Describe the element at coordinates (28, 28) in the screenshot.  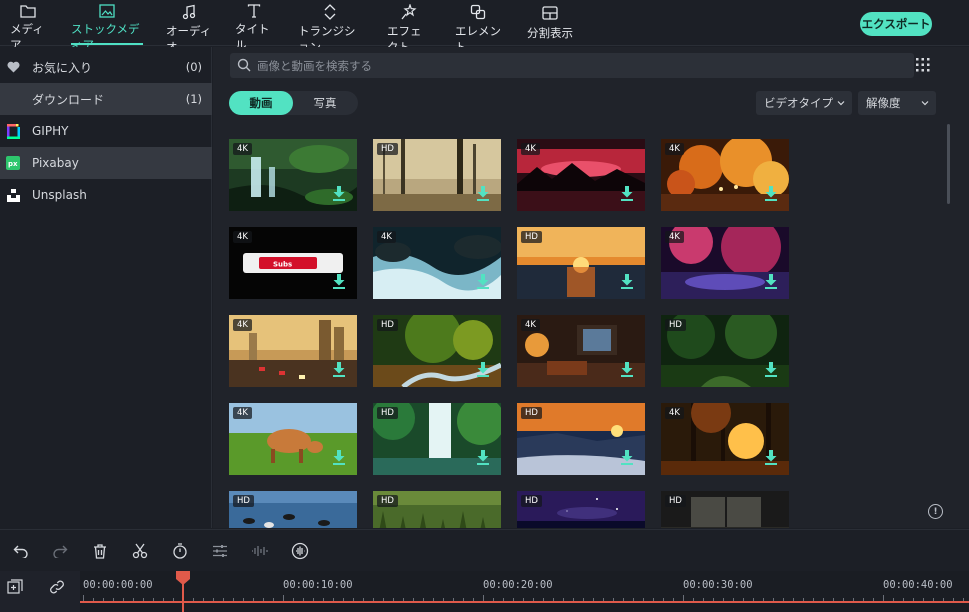
I see `toolbar-item-media: メディア` at that location.